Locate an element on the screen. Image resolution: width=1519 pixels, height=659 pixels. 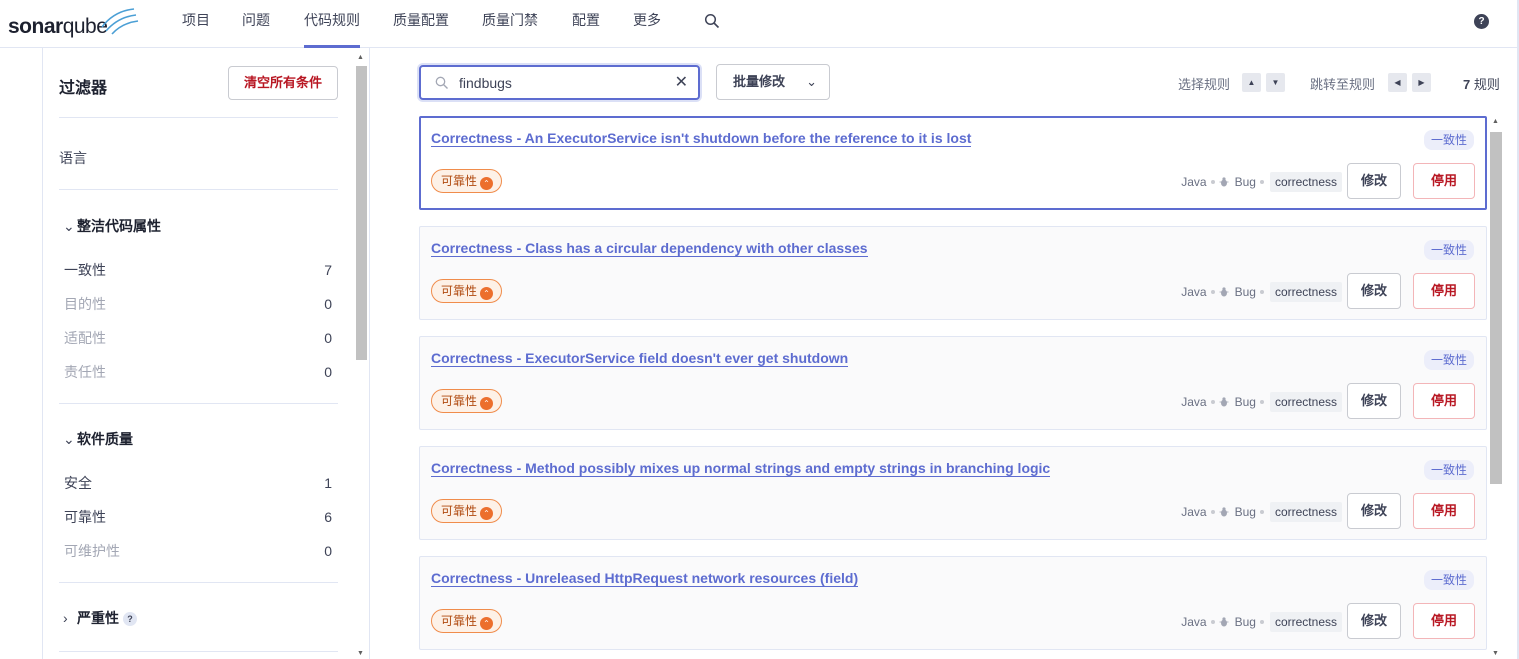
facet-heading: 软件质量 is located at coordinates (105, 439).